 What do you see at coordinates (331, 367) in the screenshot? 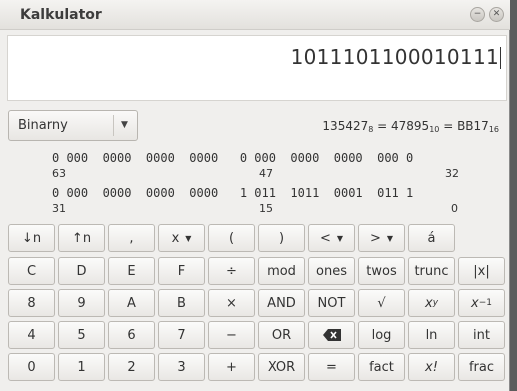
I see `equals-button: =` at bounding box center [331, 367].